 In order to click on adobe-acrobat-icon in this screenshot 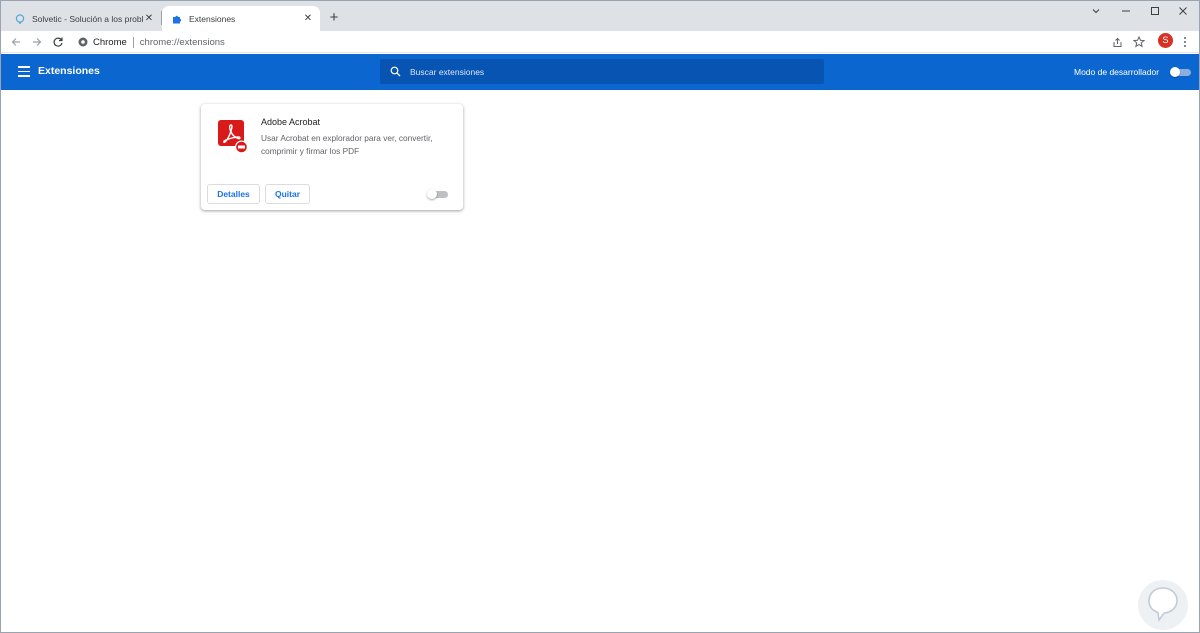, I will do `click(233, 137)`.